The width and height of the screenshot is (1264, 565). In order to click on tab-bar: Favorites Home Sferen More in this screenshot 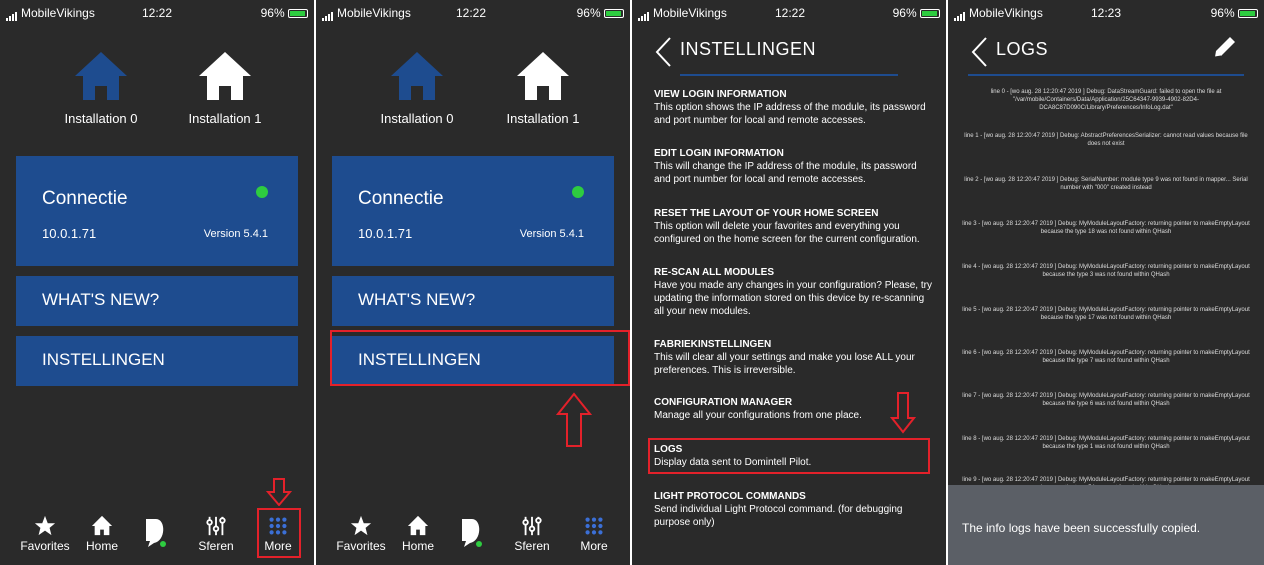, I will do `click(473, 535)`.